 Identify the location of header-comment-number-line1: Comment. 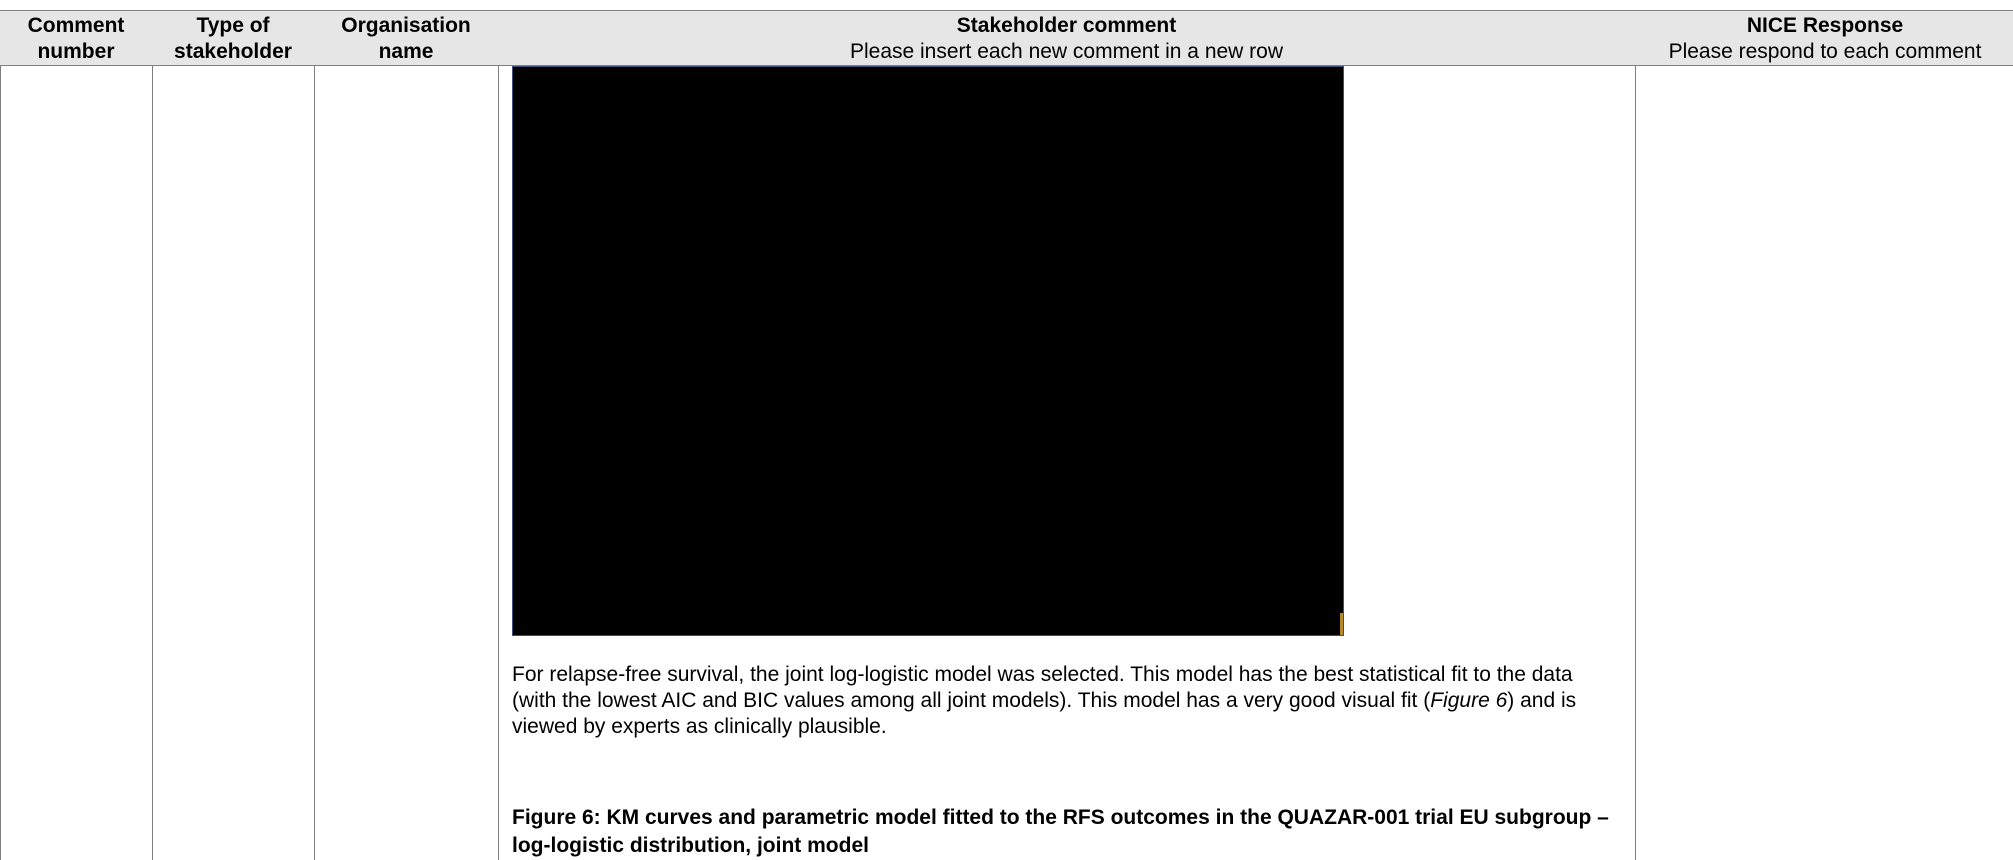
(76, 25).